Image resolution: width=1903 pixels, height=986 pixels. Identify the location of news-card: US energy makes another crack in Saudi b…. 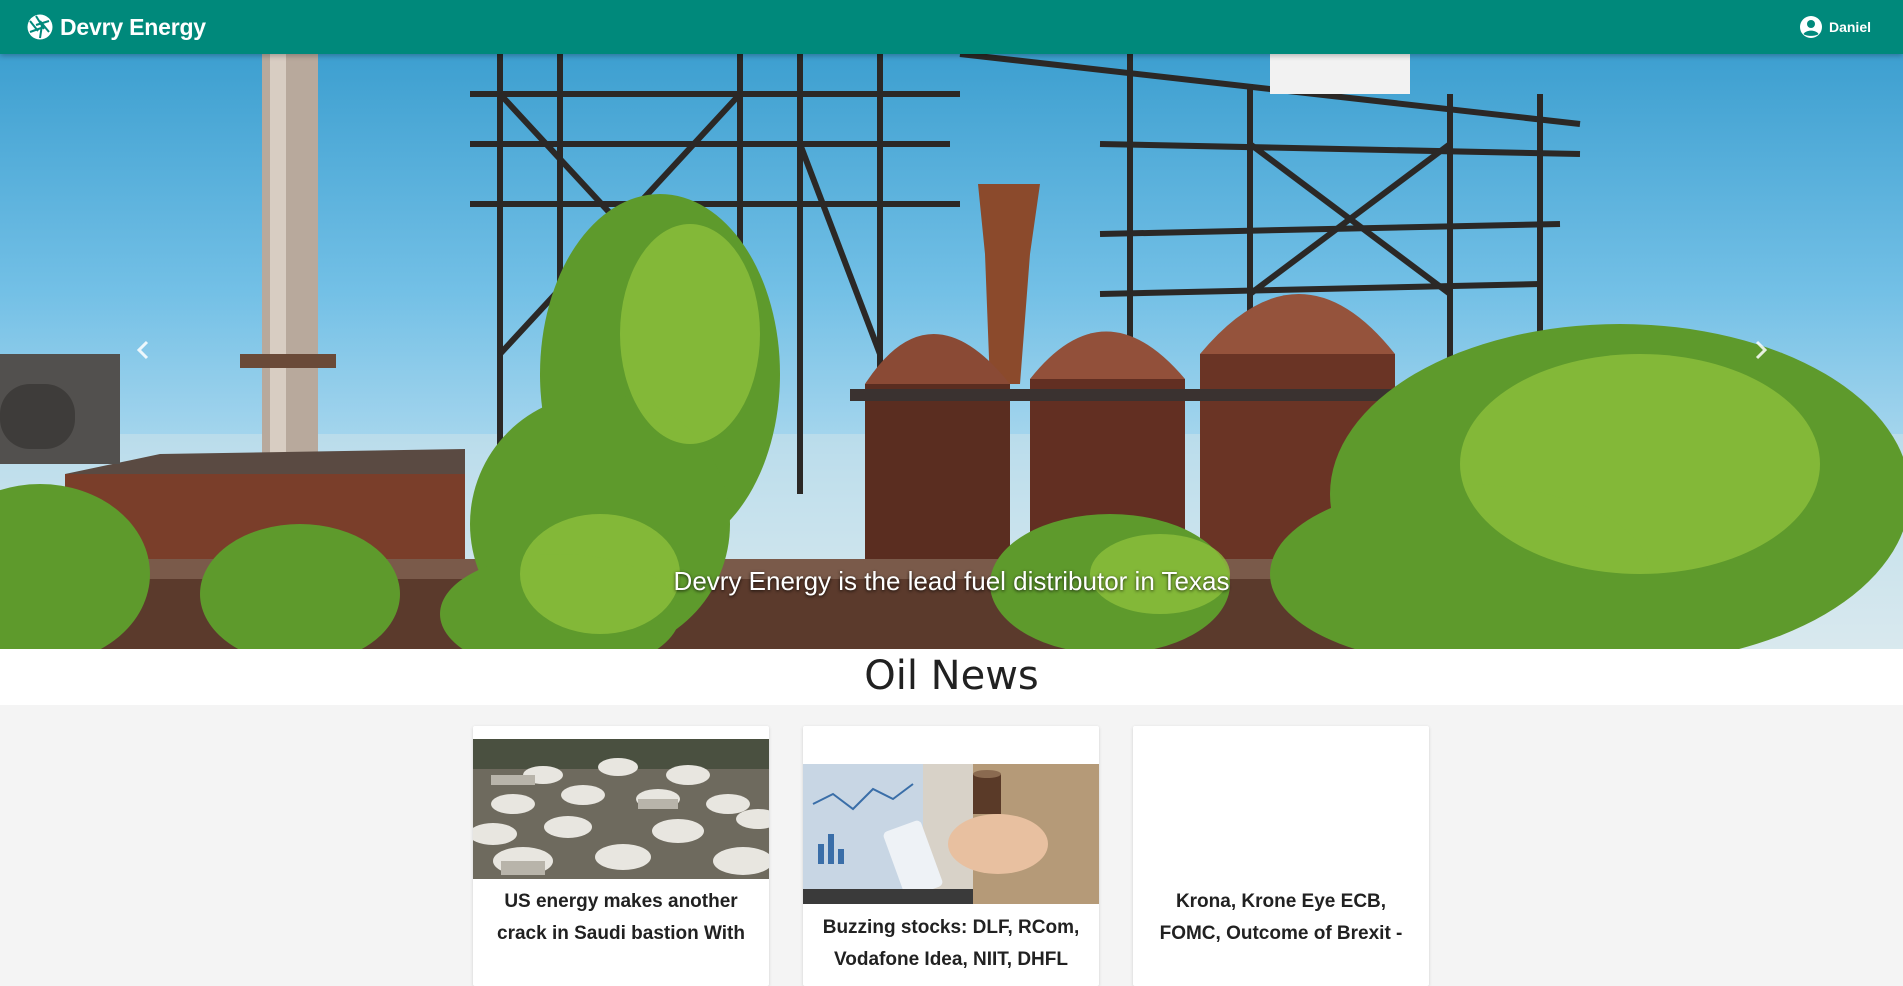
(621, 856).